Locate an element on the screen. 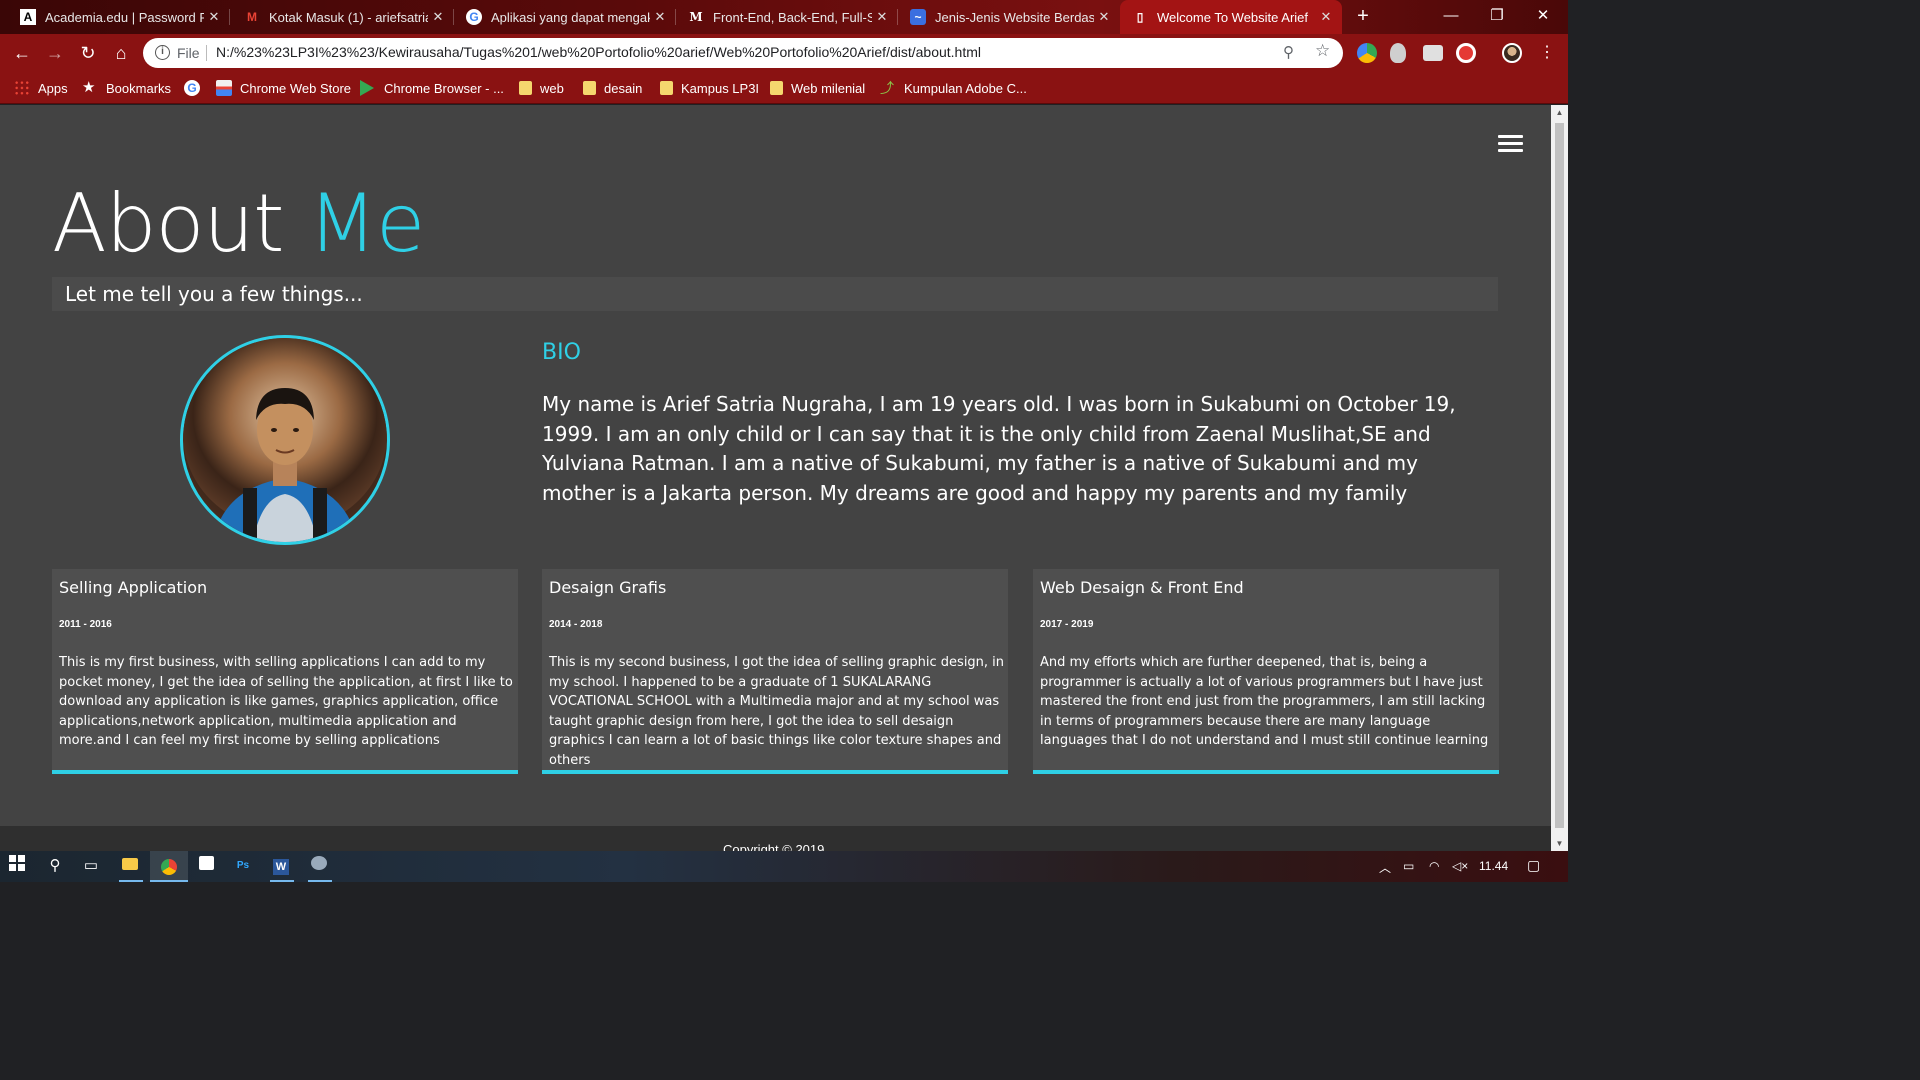 The width and height of the screenshot is (1920, 1080). card-title: Desaign Grafis is located at coordinates (608, 587).